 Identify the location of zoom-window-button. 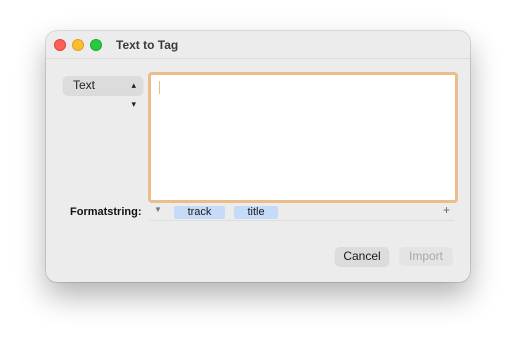
(96, 45).